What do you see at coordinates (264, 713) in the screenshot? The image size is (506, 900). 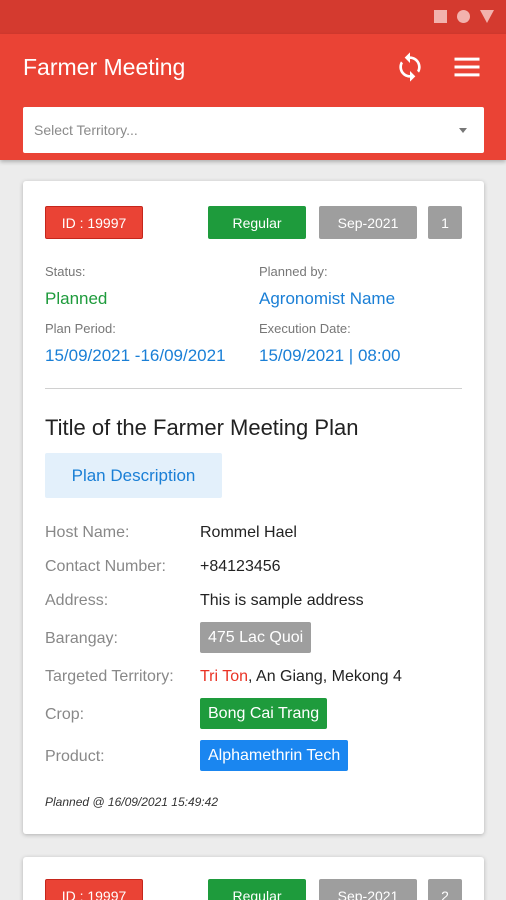 I see `crop-tag: Bong Cai Trang` at bounding box center [264, 713].